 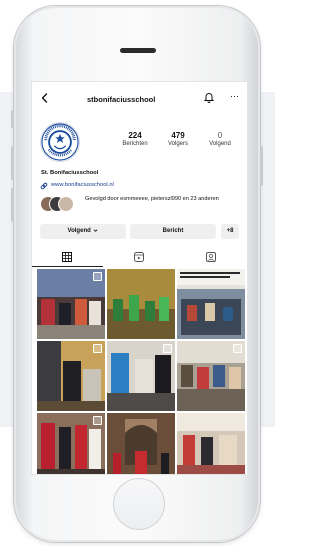 I want to click on followers-count: 479, so click(x=178, y=135).